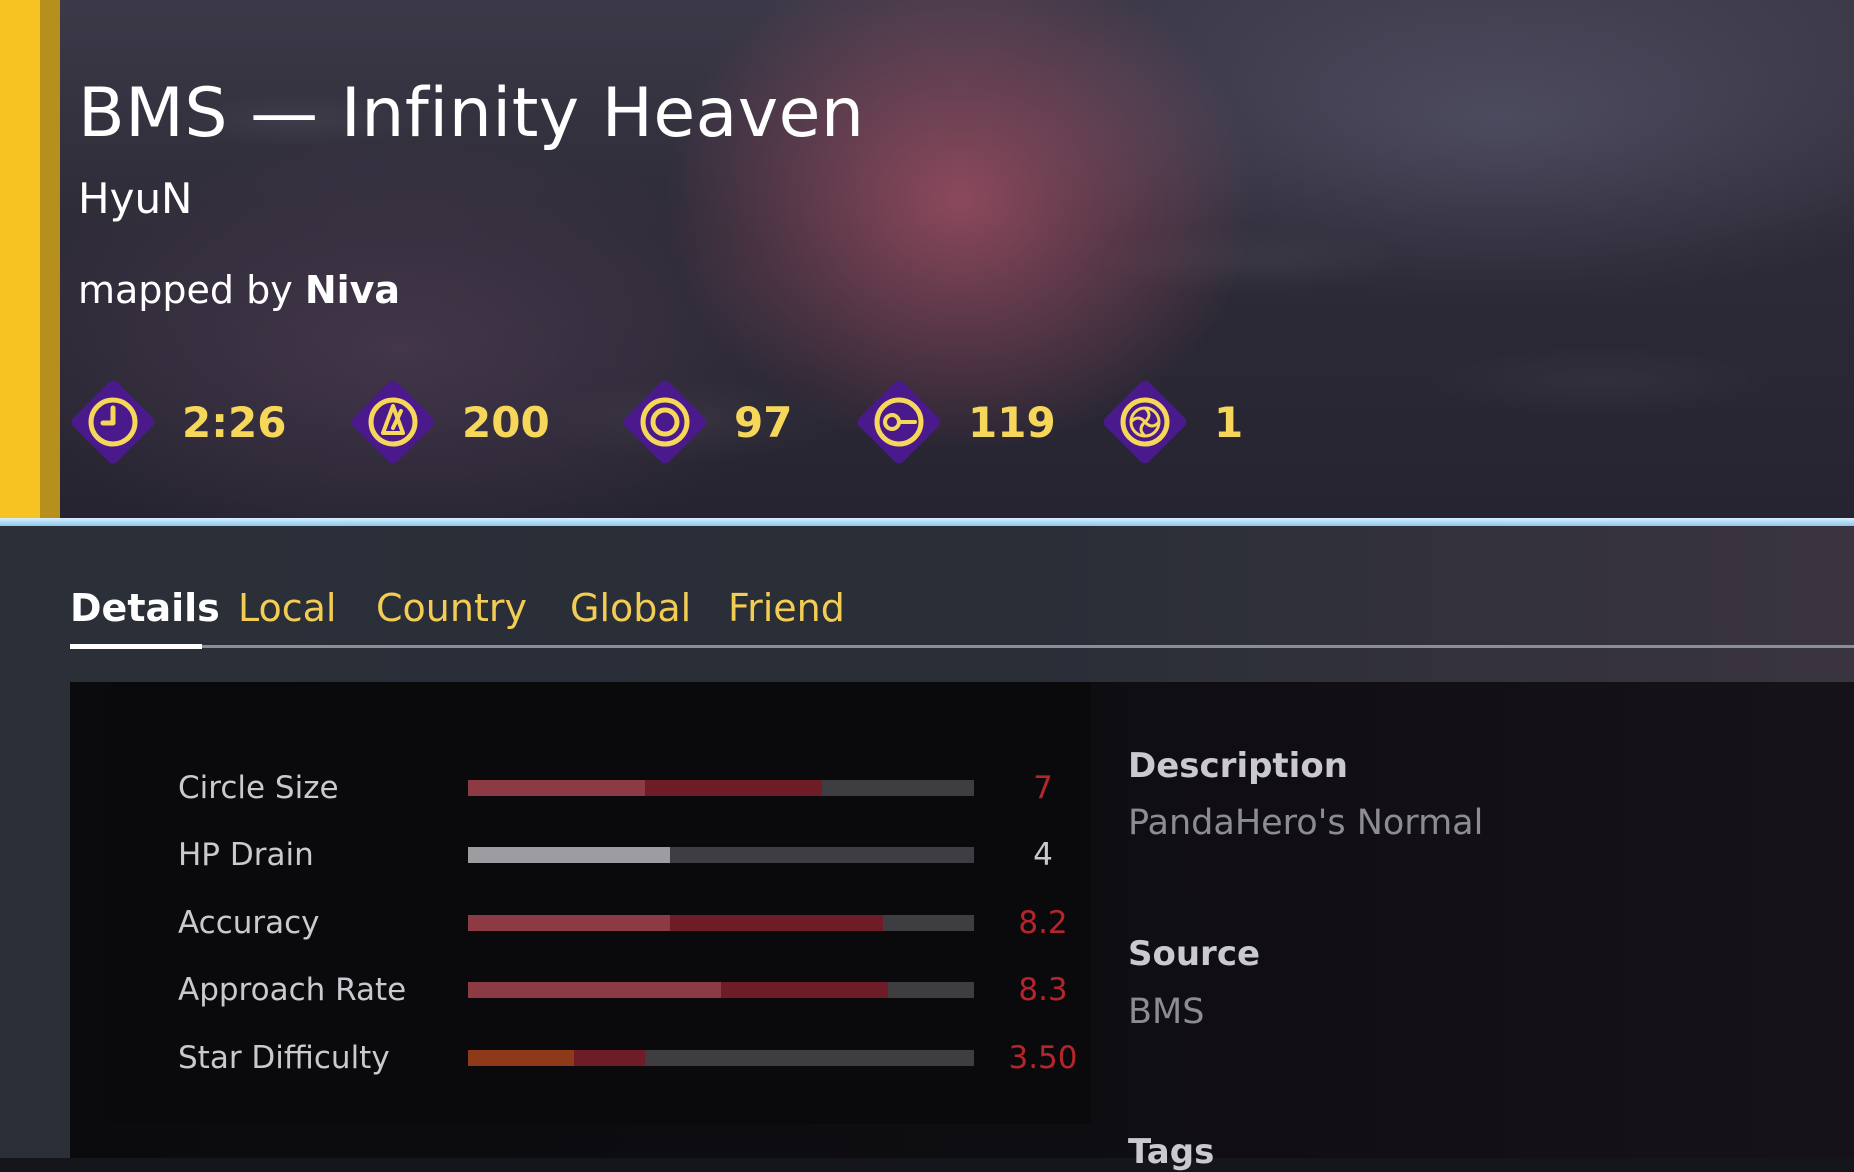 The width and height of the screenshot is (1854, 1172). I want to click on difficulty-accent-shade, so click(50, 260).